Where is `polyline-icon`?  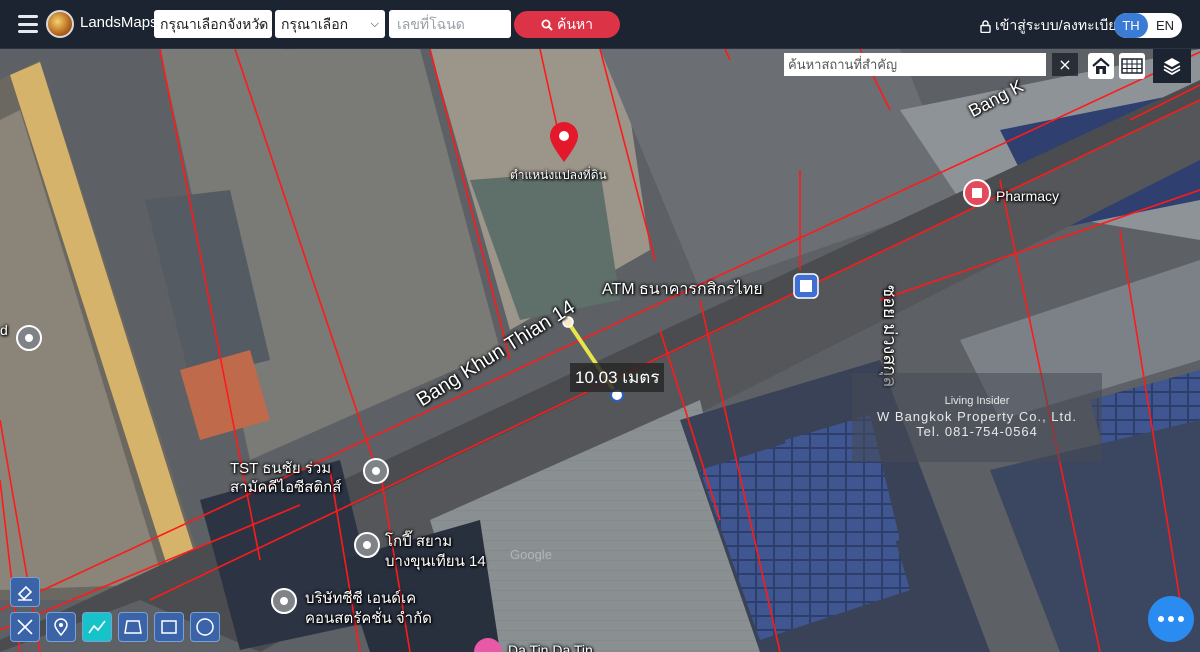 polyline-icon is located at coordinates (97, 627).